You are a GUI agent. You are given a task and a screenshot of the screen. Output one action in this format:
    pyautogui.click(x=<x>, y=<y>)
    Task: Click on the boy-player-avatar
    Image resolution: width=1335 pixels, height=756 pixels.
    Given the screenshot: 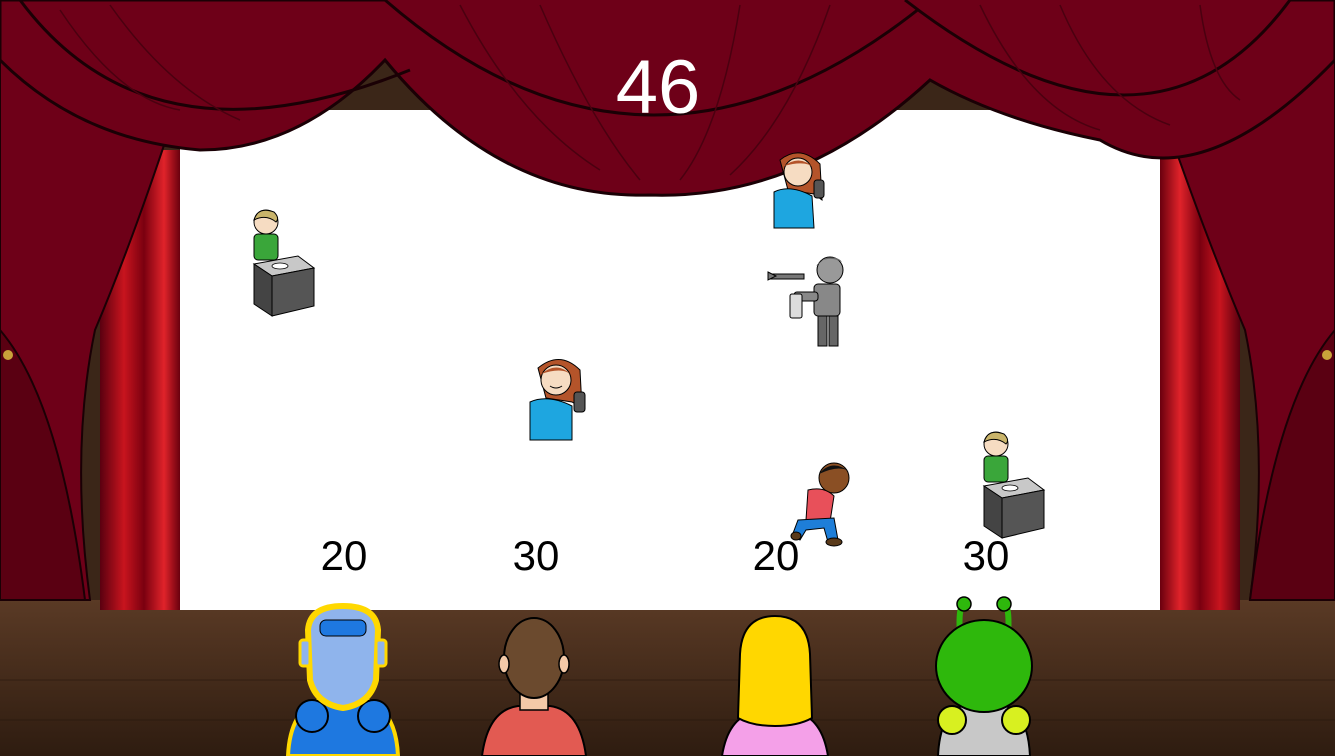 What is the action you would take?
    pyautogui.click(x=534, y=686)
    